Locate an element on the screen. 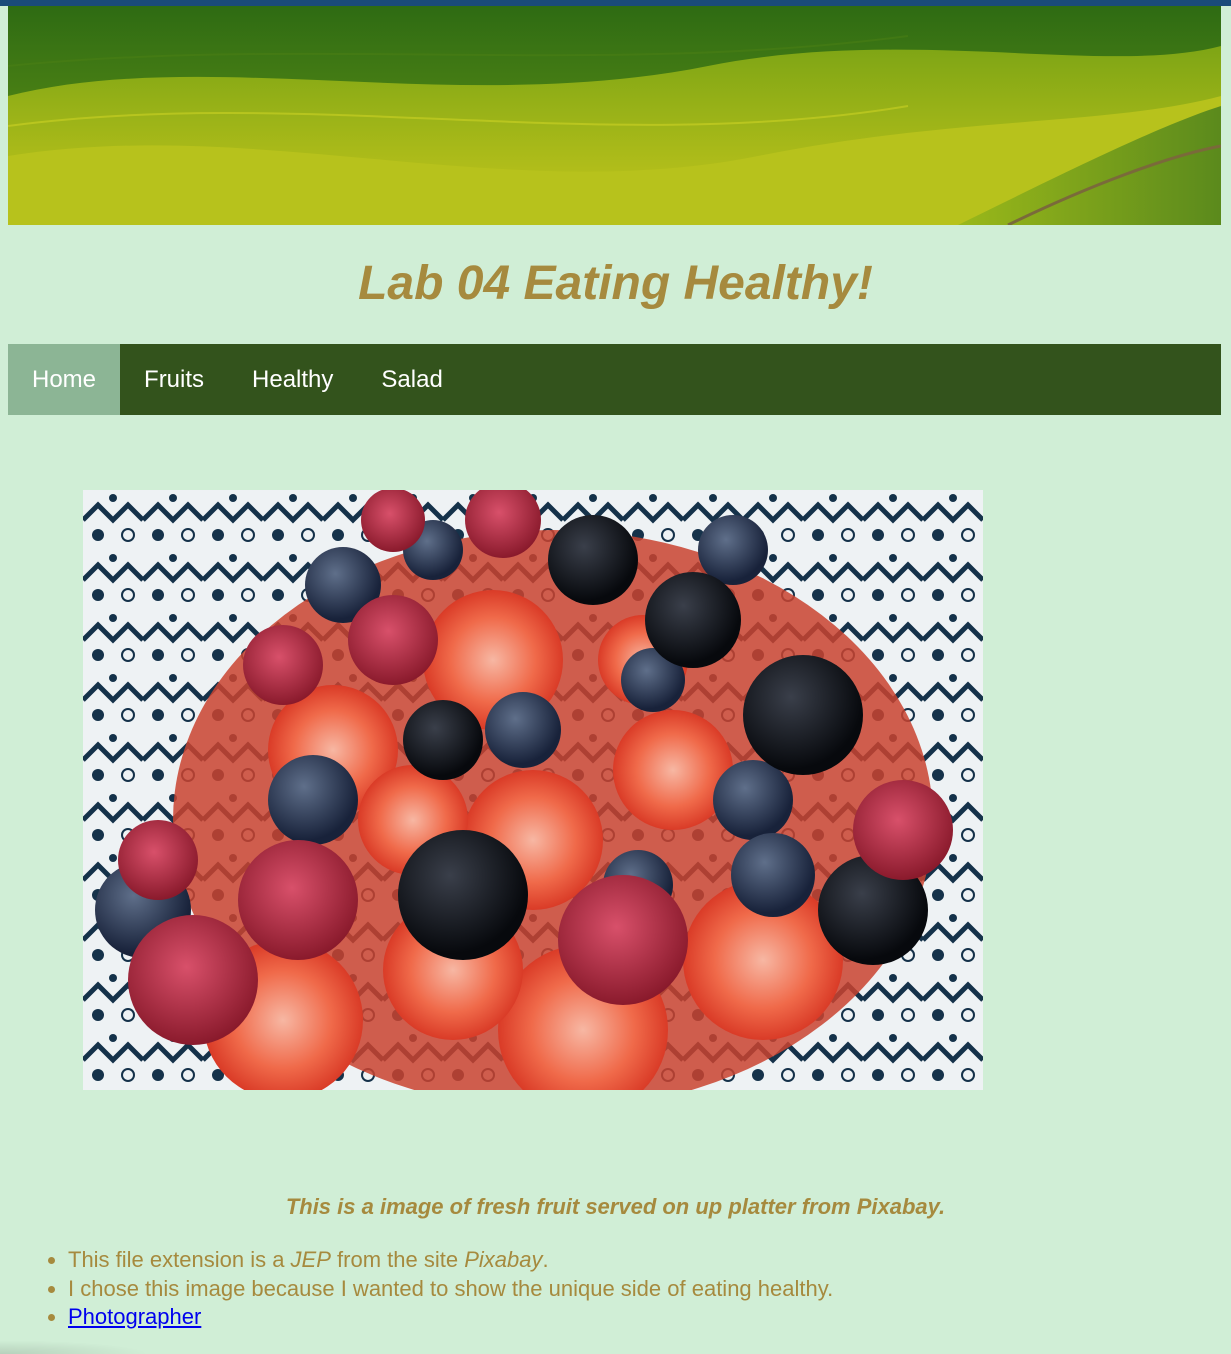 This screenshot has height=1354, width=1231. nav-item-salad: Salad is located at coordinates (411, 379).